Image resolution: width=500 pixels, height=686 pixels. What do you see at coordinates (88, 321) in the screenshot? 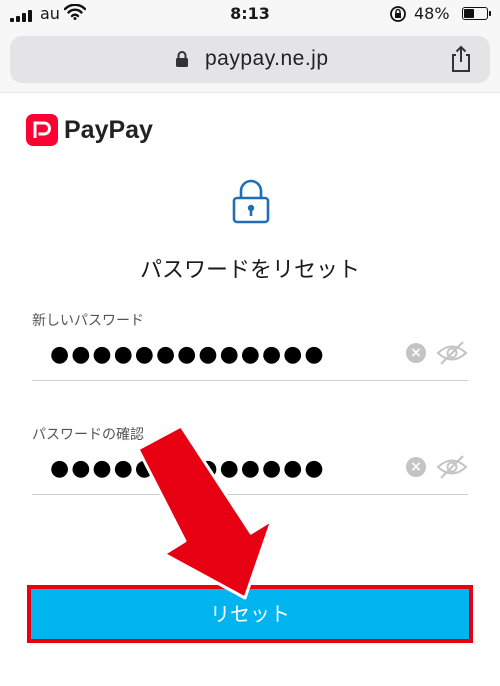
I see `new-password-label: 新しいパスワード` at bounding box center [88, 321].